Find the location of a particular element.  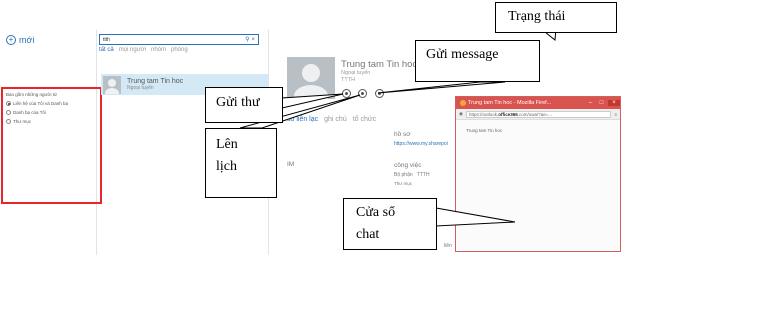

callout-schedule: Lên lịch is located at coordinates (241, 163).